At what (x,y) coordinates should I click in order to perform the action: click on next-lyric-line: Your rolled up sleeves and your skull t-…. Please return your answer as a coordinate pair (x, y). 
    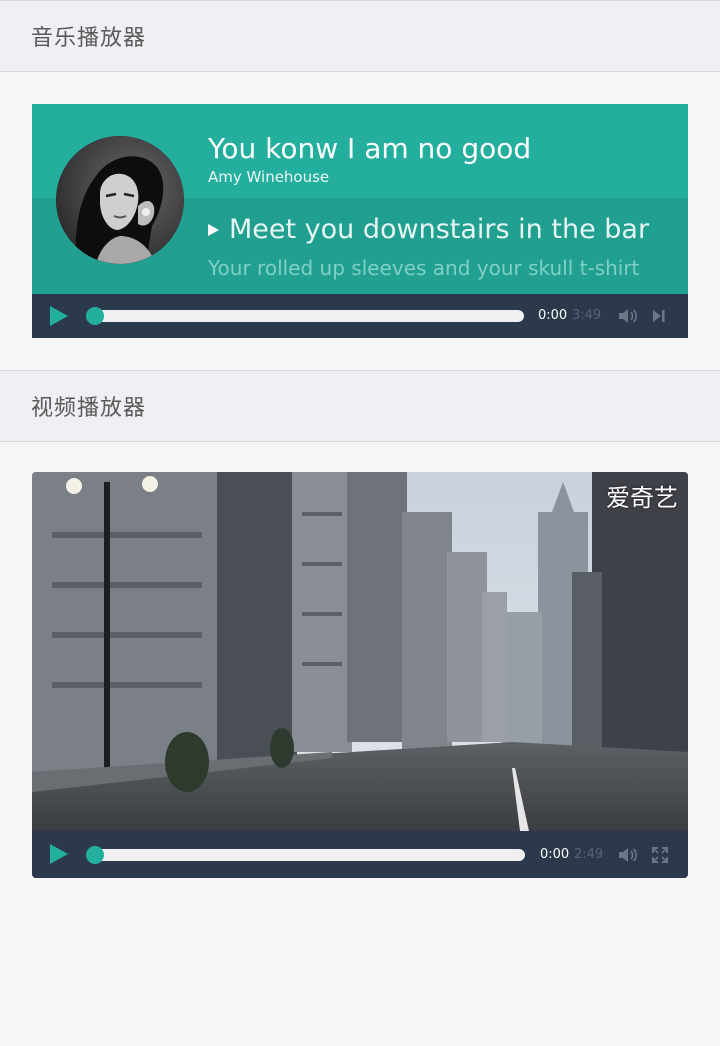
    Looking at the image, I should click on (424, 268).